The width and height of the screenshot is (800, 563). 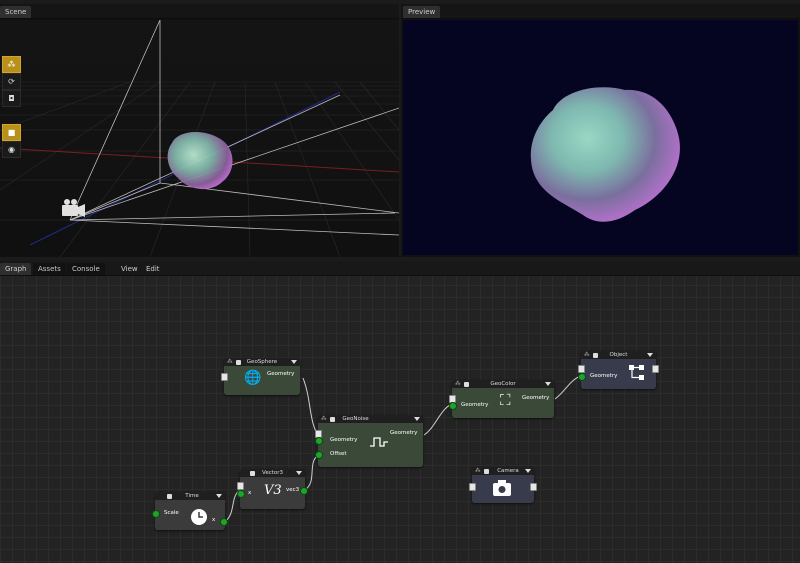 What do you see at coordinates (16, 12) in the screenshot?
I see `tab-scene: Scene` at bounding box center [16, 12].